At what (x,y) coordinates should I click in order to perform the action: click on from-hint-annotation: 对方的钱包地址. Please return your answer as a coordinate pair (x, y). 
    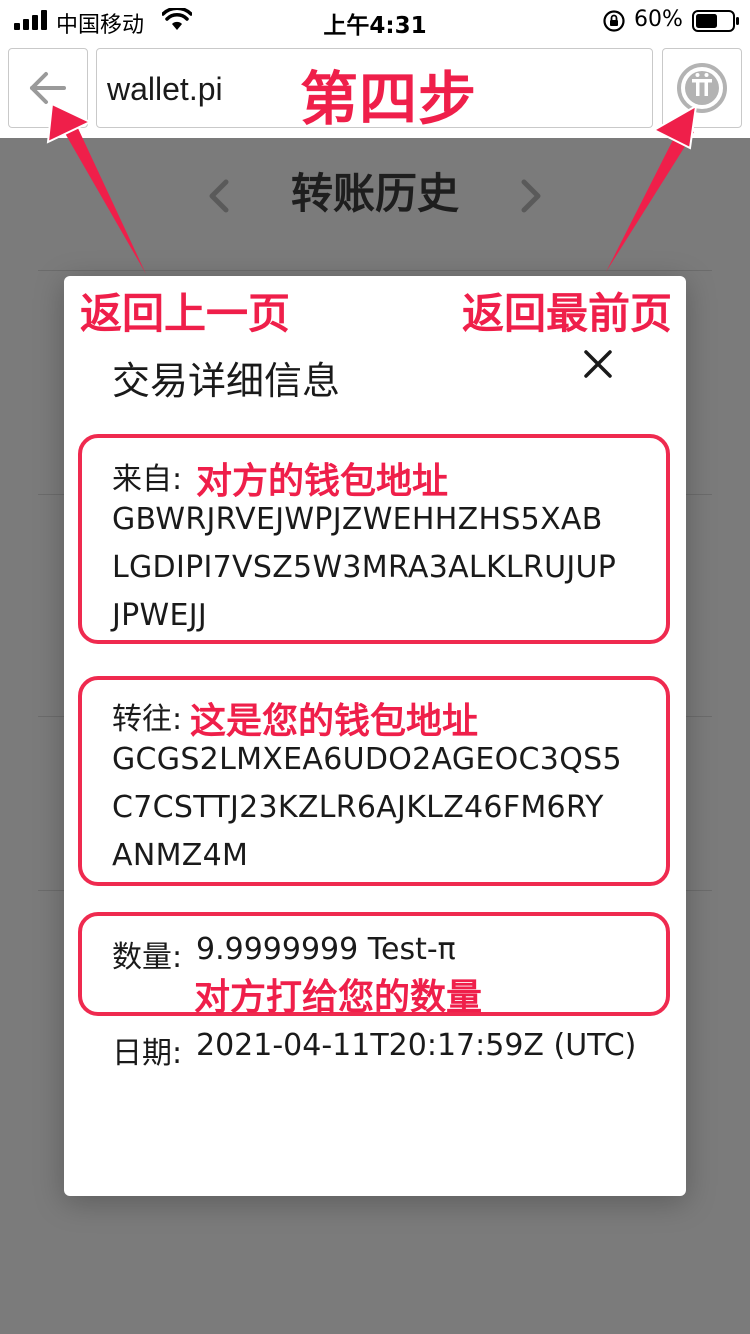
    Looking at the image, I should click on (322, 481).